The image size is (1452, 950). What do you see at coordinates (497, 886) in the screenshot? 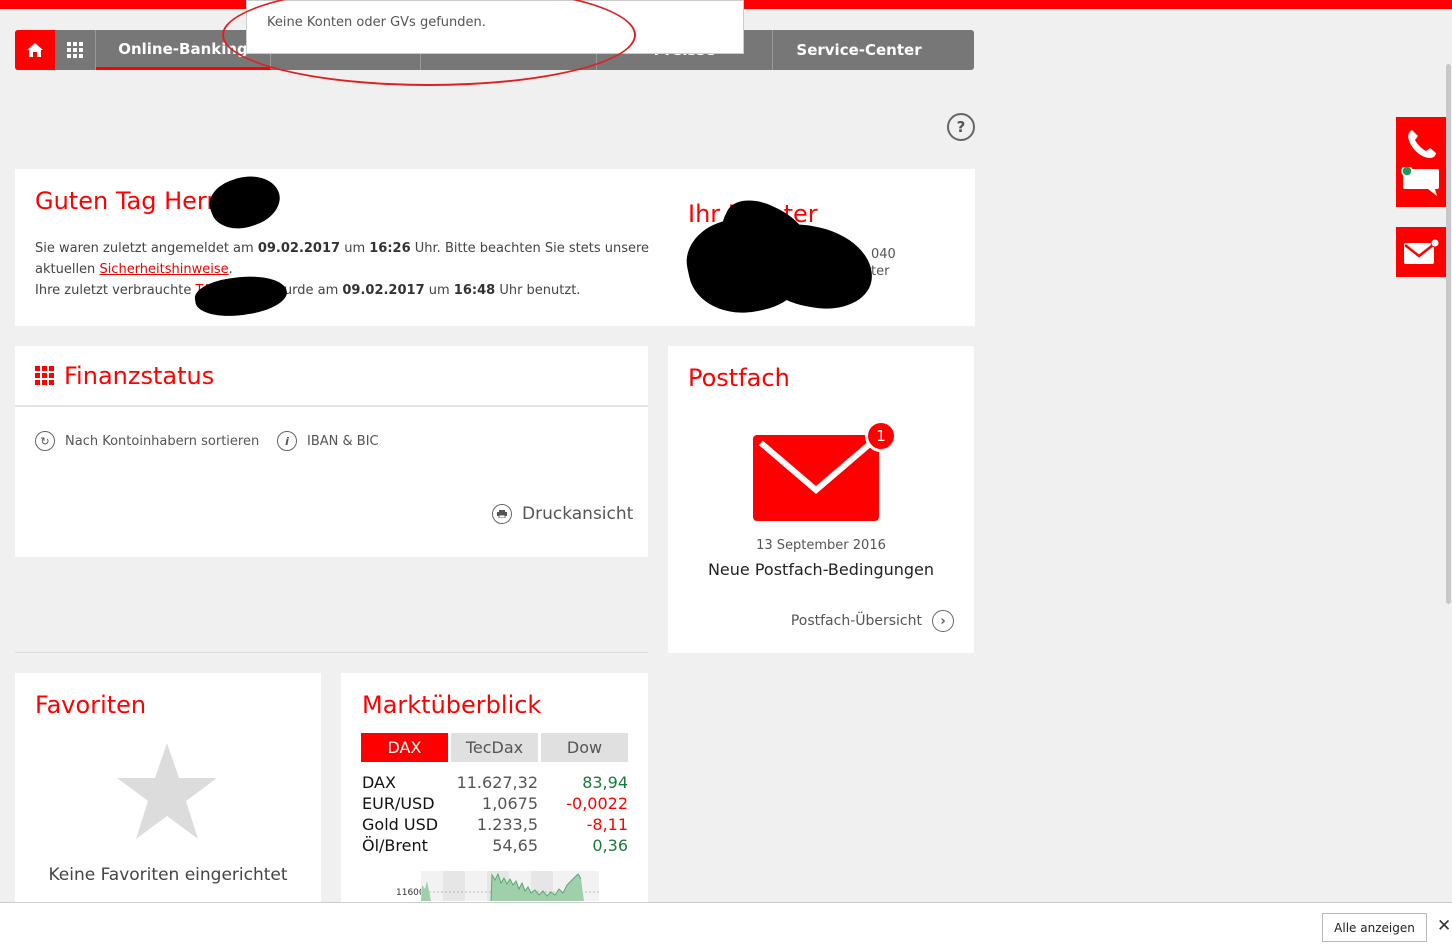
I see `dax-sparkline: 11600` at bounding box center [497, 886].